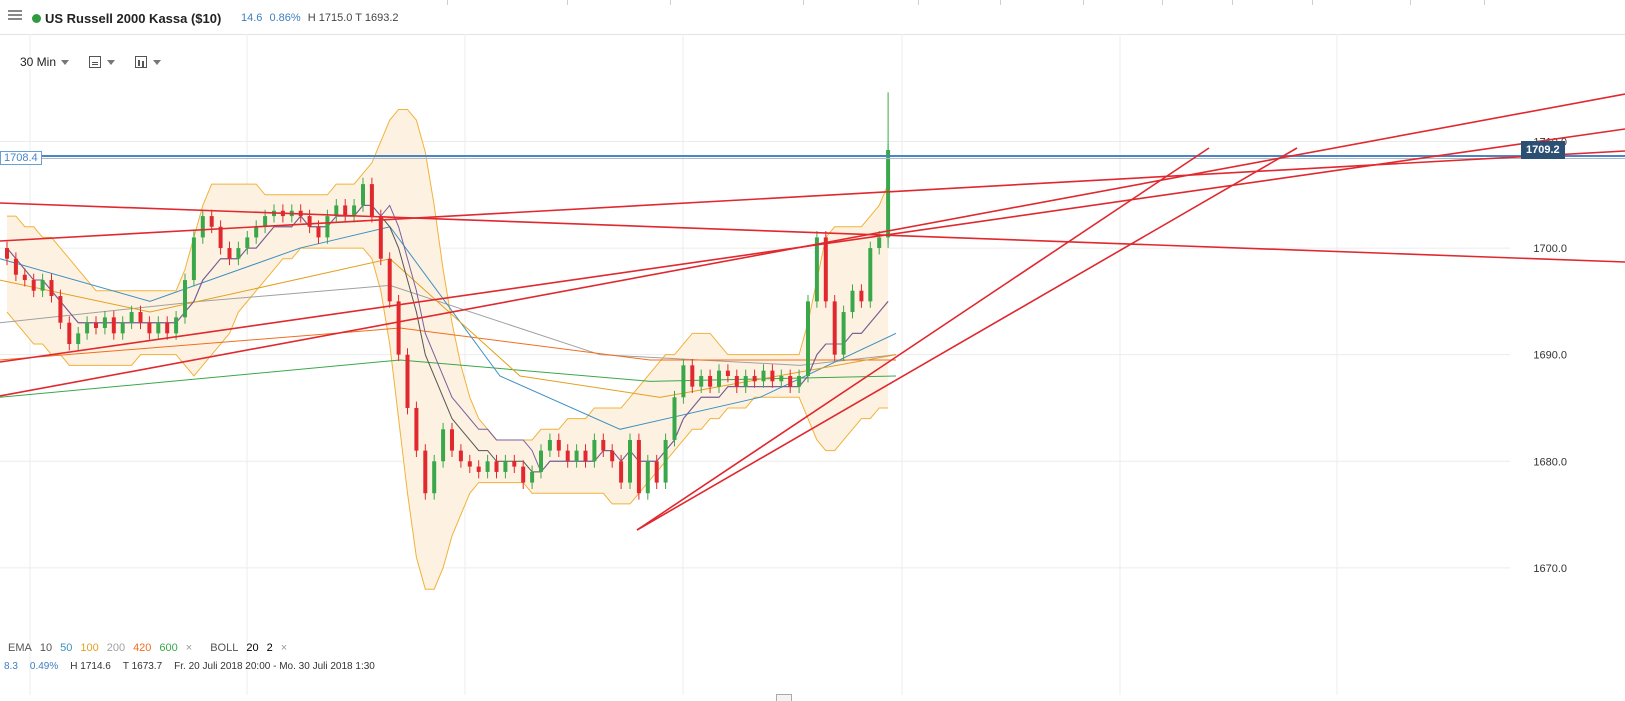 Image resolution: width=1625 pixels, height=701 pixels. I want to click on hamburger-menu-icon, so click(15, 15).